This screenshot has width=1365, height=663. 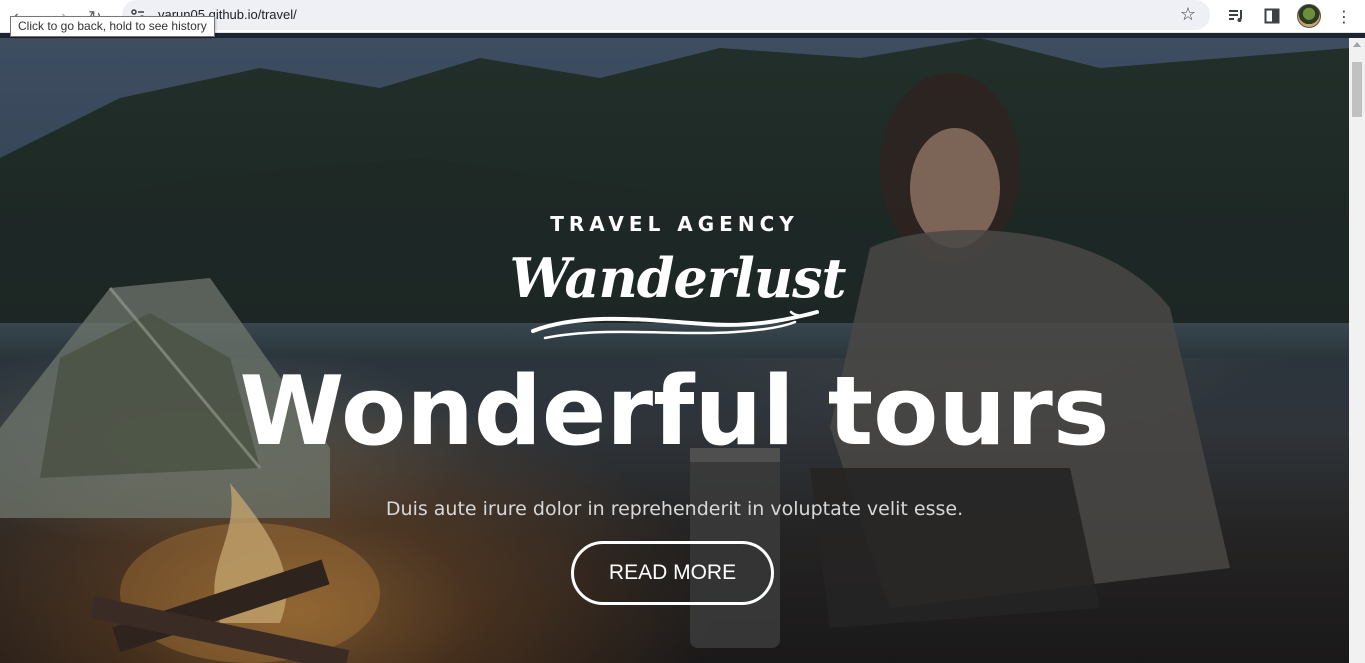 What do you see at coordinates (672, 573) in the screenshot?
I see `read-more-button: READ MORE` at bounding box center [672, 573].